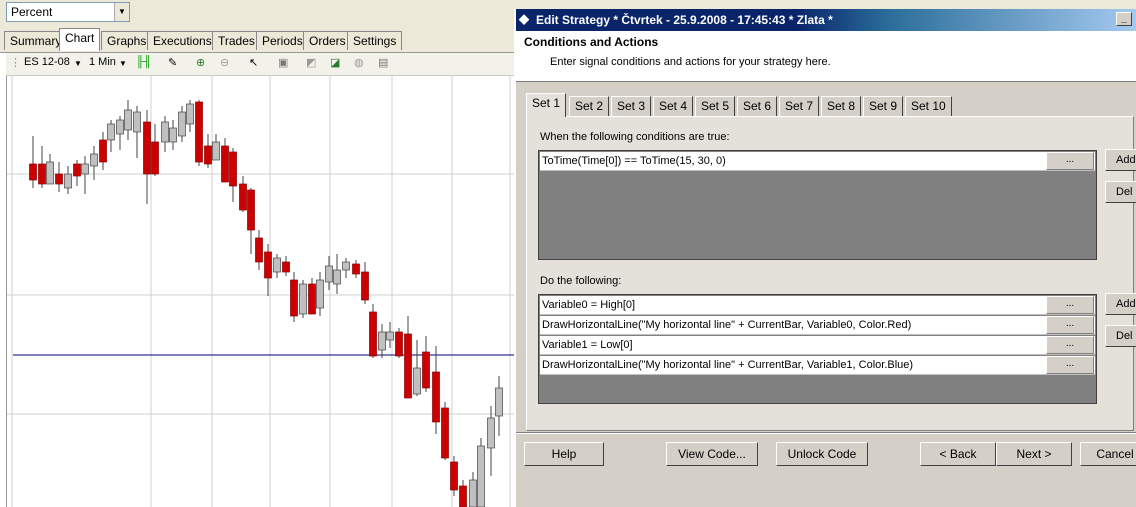 The width and height of the screenshot is (1136, 507). What do you see at coordinates (928, 106) in the screenshot?
I see `tab-set-10: Set 10` at bounding box center [928, 106].